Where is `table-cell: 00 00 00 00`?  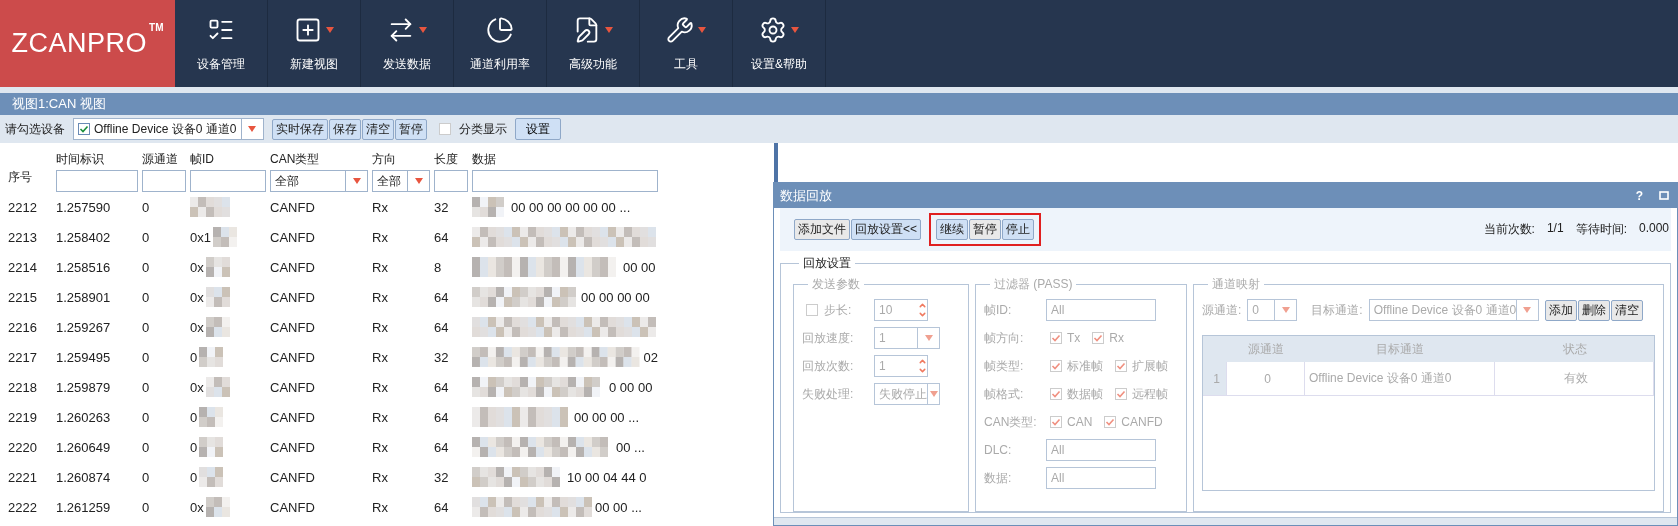 table-cell: 00 00 00 00 is located at coordinates (615, 297).